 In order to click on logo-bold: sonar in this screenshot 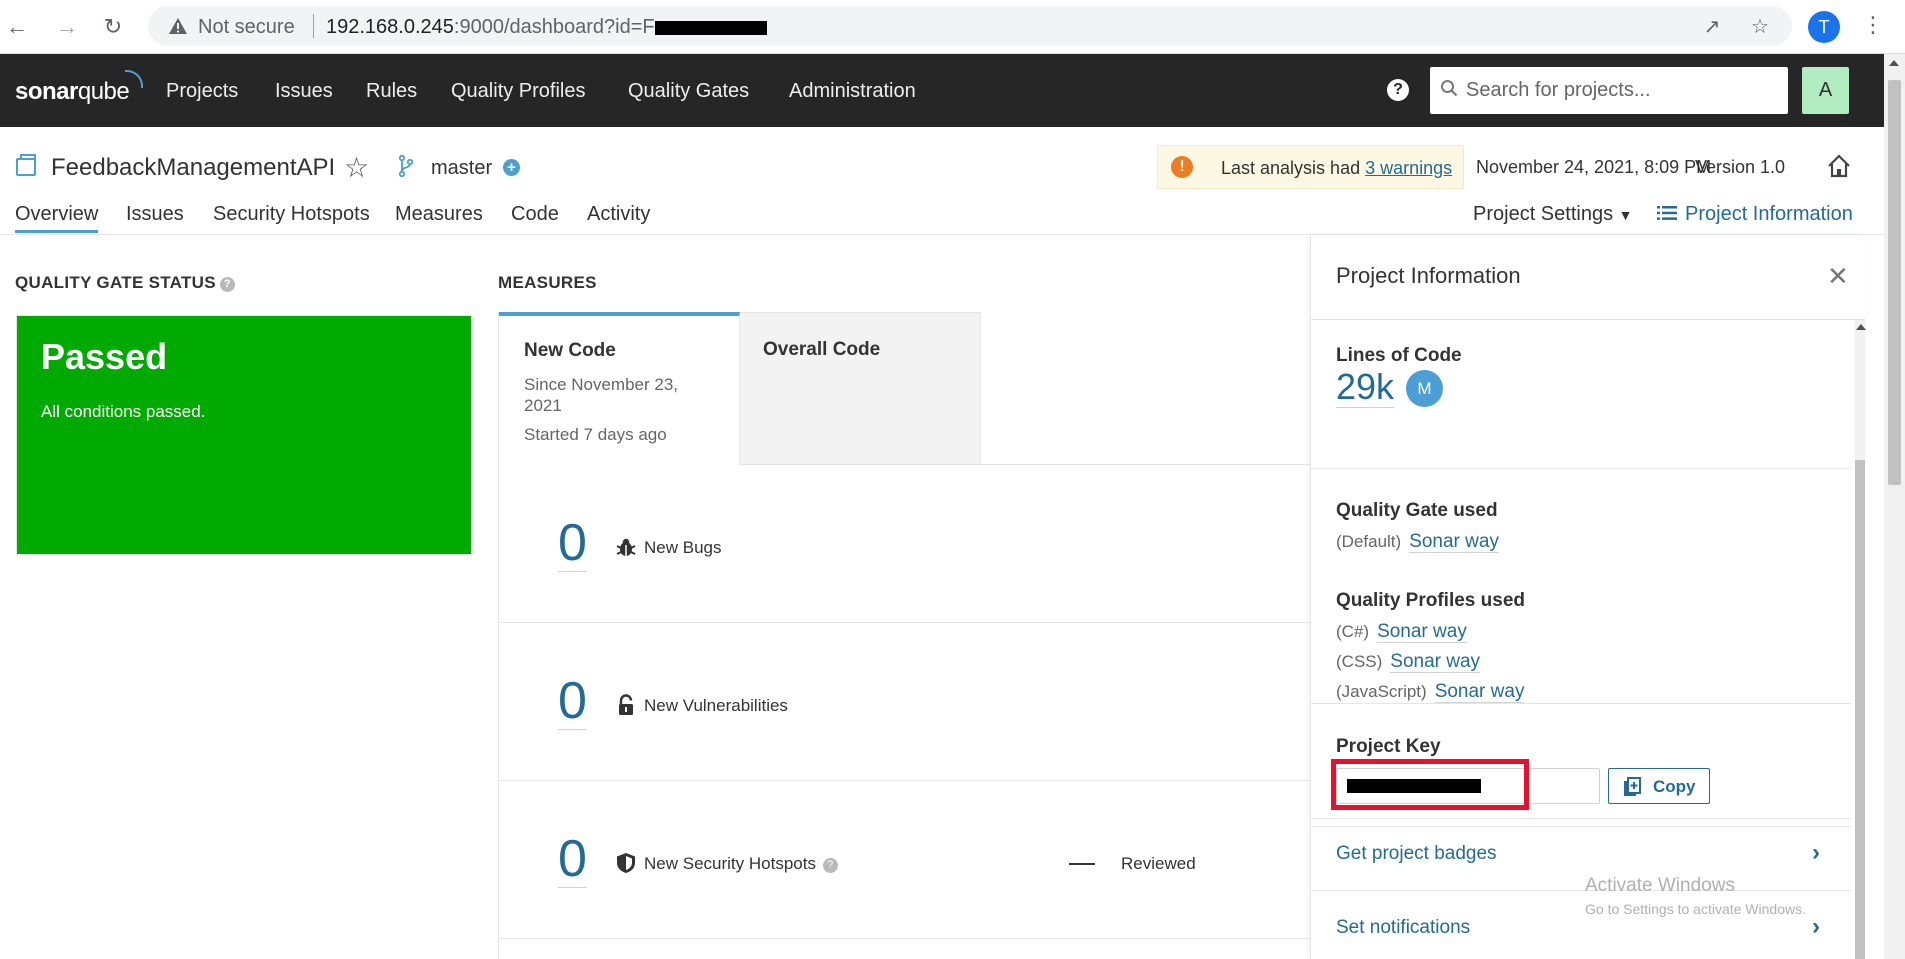, I will do `click(46, 91)`.